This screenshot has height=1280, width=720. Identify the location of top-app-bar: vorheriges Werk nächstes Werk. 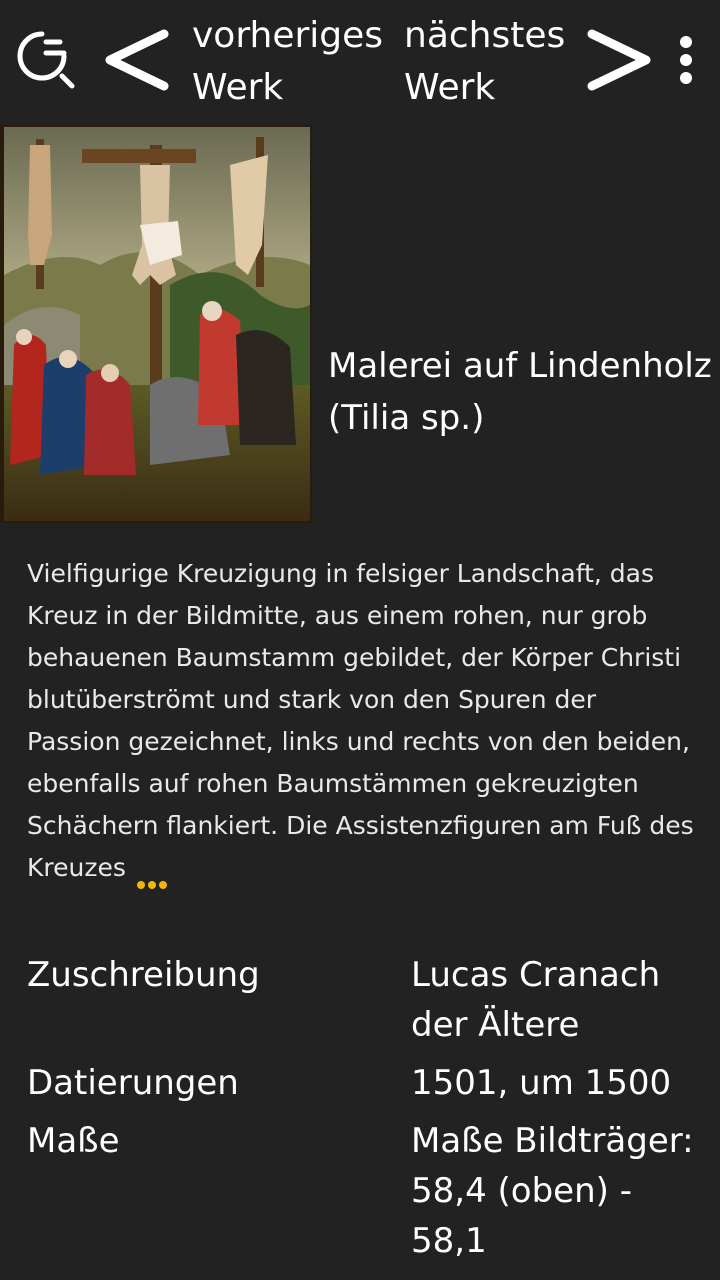
(360, 60).